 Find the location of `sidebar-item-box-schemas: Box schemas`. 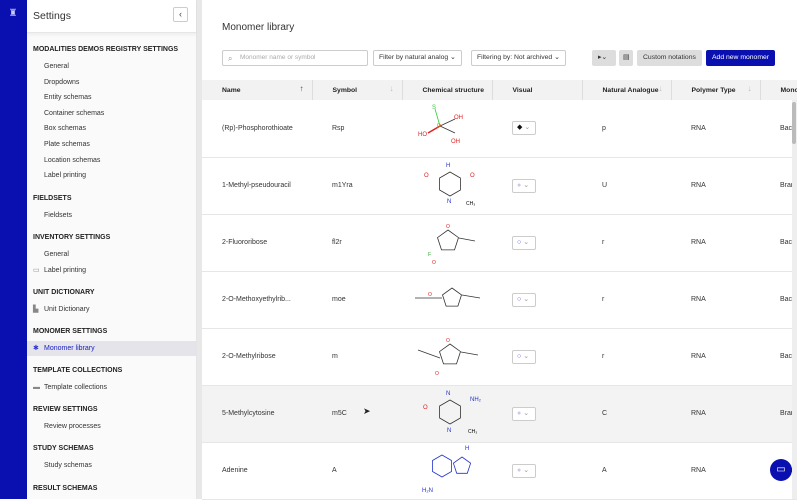

sidebar-item-box-schemas: Box schemas is located at coordinates (111, 128).